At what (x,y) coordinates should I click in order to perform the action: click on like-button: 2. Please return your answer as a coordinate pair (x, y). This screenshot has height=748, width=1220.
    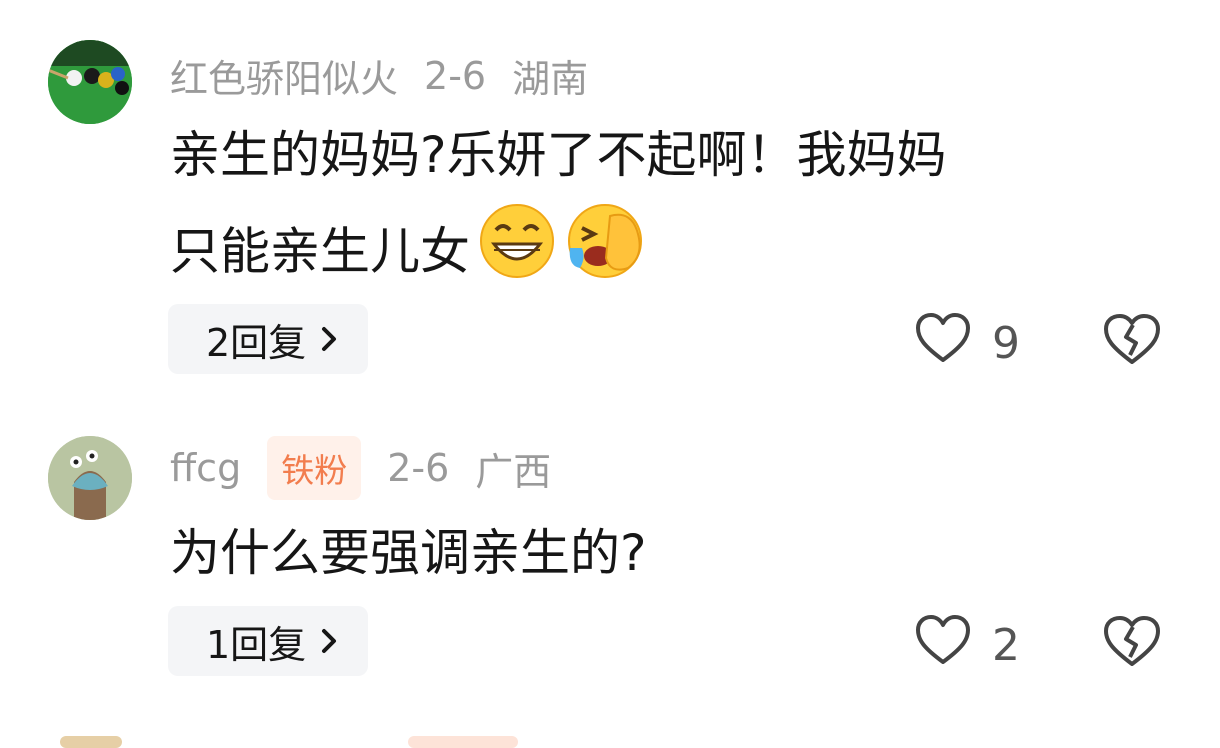
    Looking at the image, I should click on (967, 645).